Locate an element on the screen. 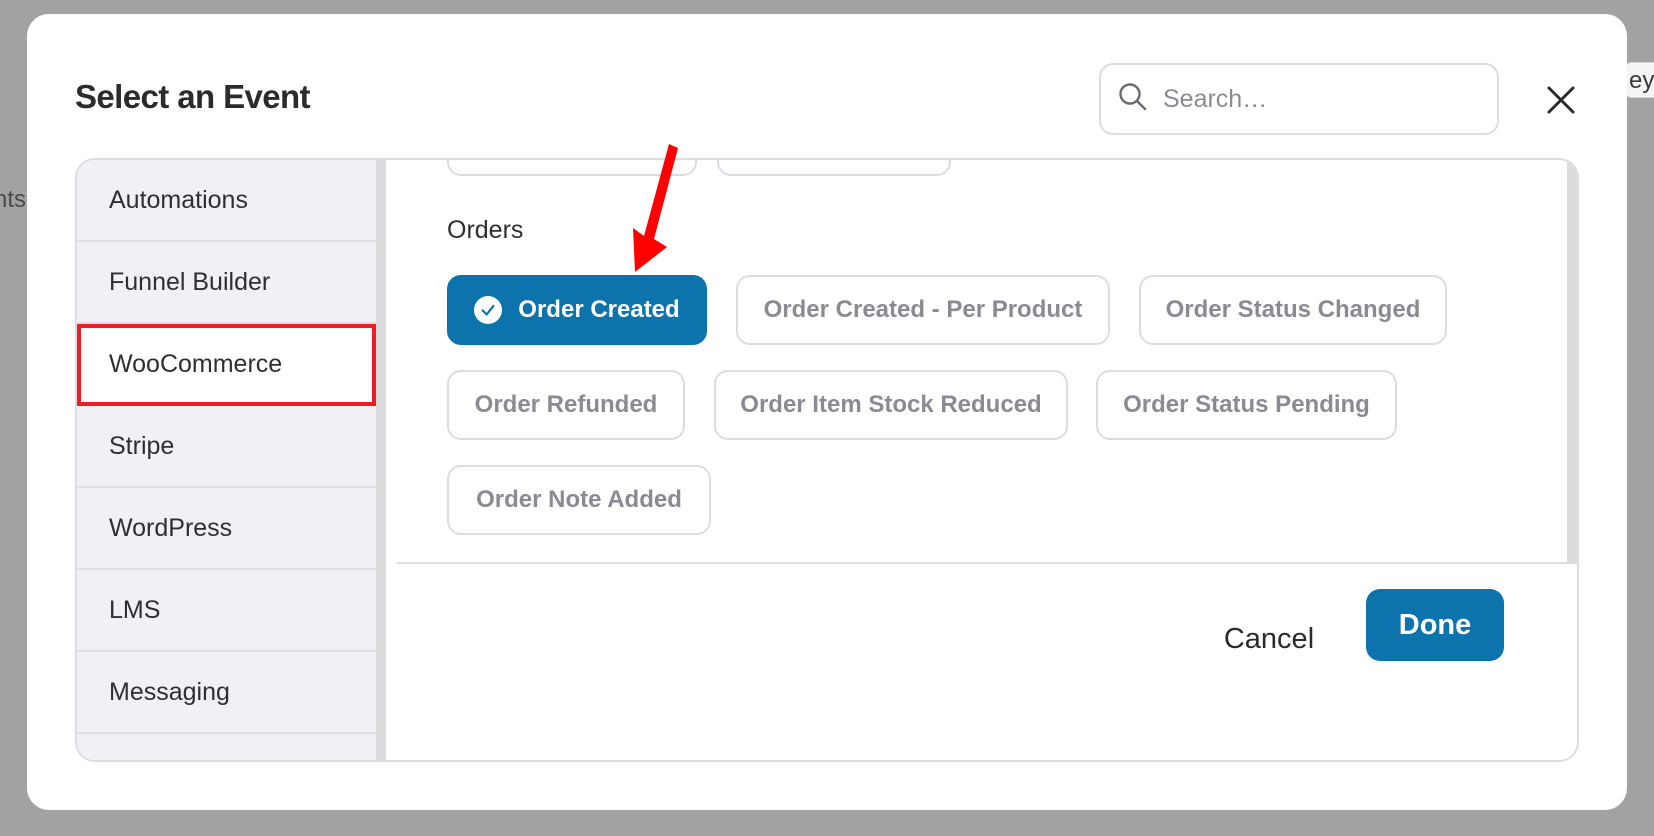 The image size is (1654, 836). sidebar-item-label: LMS is located at coordinates (135, 609).